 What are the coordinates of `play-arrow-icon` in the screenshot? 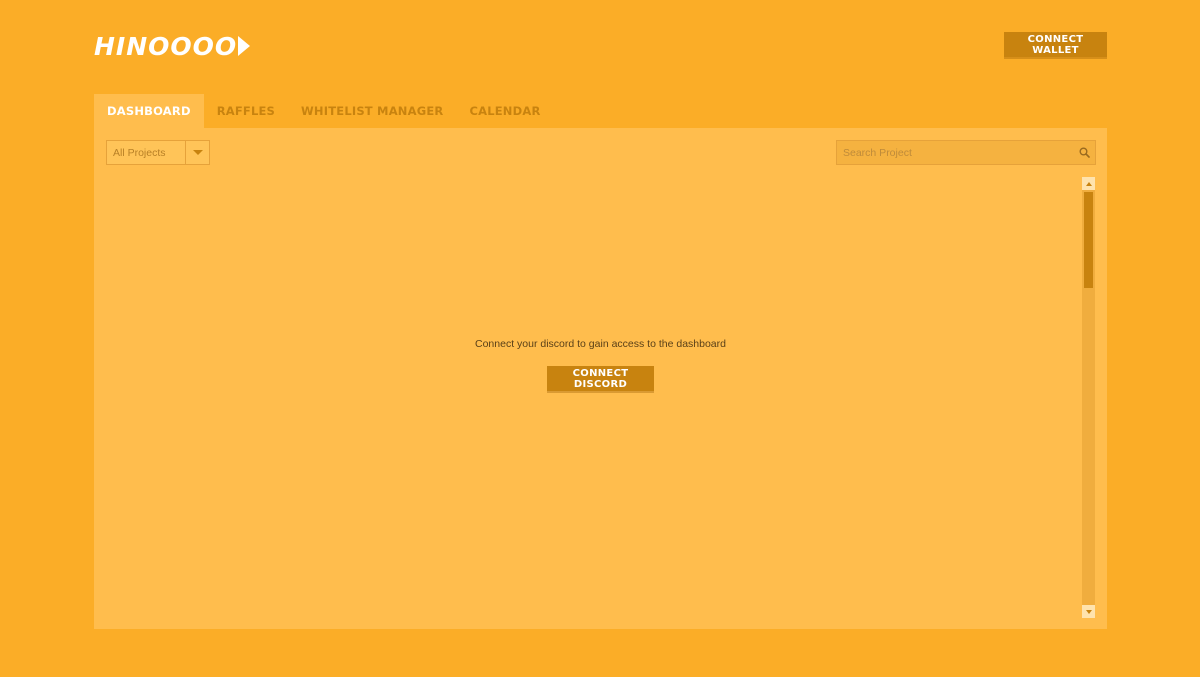 It's located at (244, 46).